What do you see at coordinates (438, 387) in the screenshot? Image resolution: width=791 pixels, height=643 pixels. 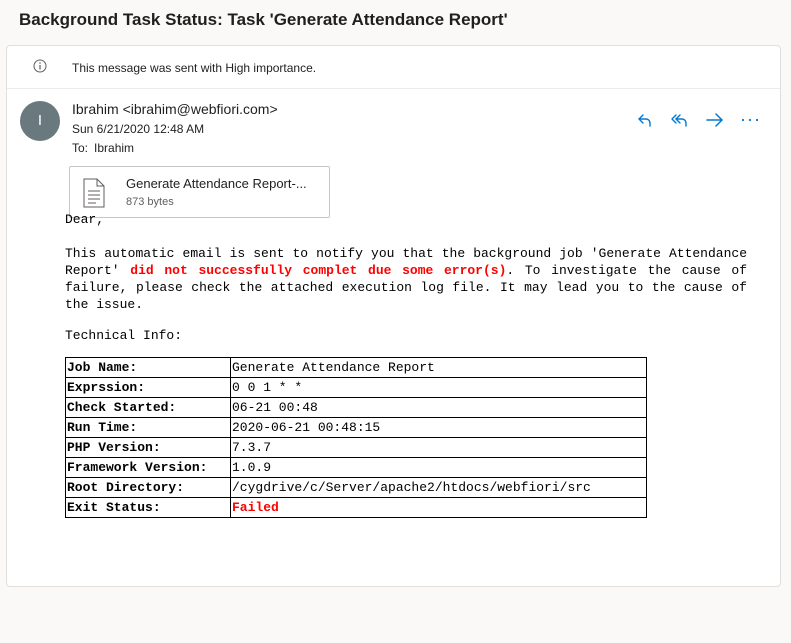 I see `tech-value: 0 0 1 * *` at bounding box center [438, 387].